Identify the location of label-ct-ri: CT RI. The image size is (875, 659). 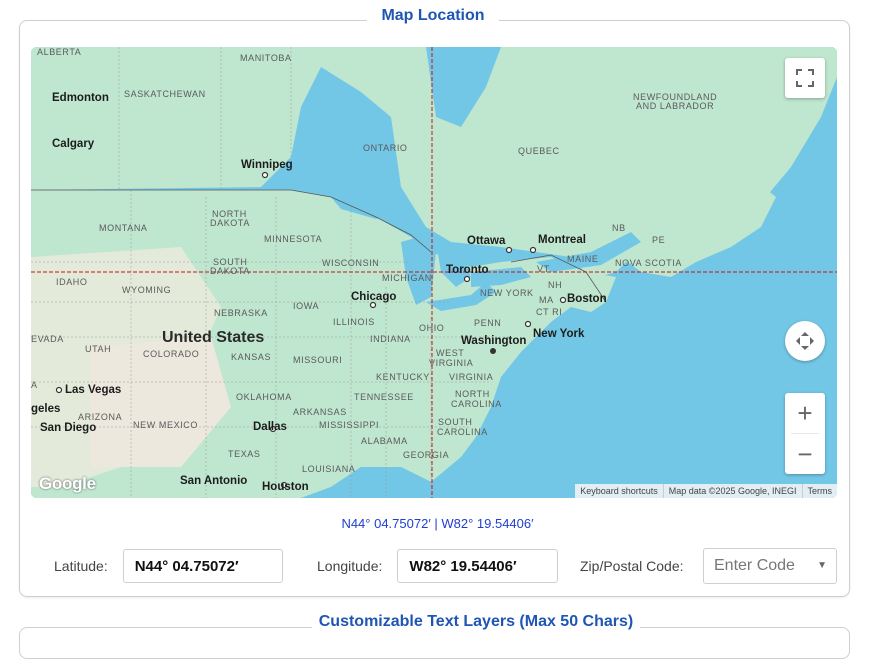
(549, 312).